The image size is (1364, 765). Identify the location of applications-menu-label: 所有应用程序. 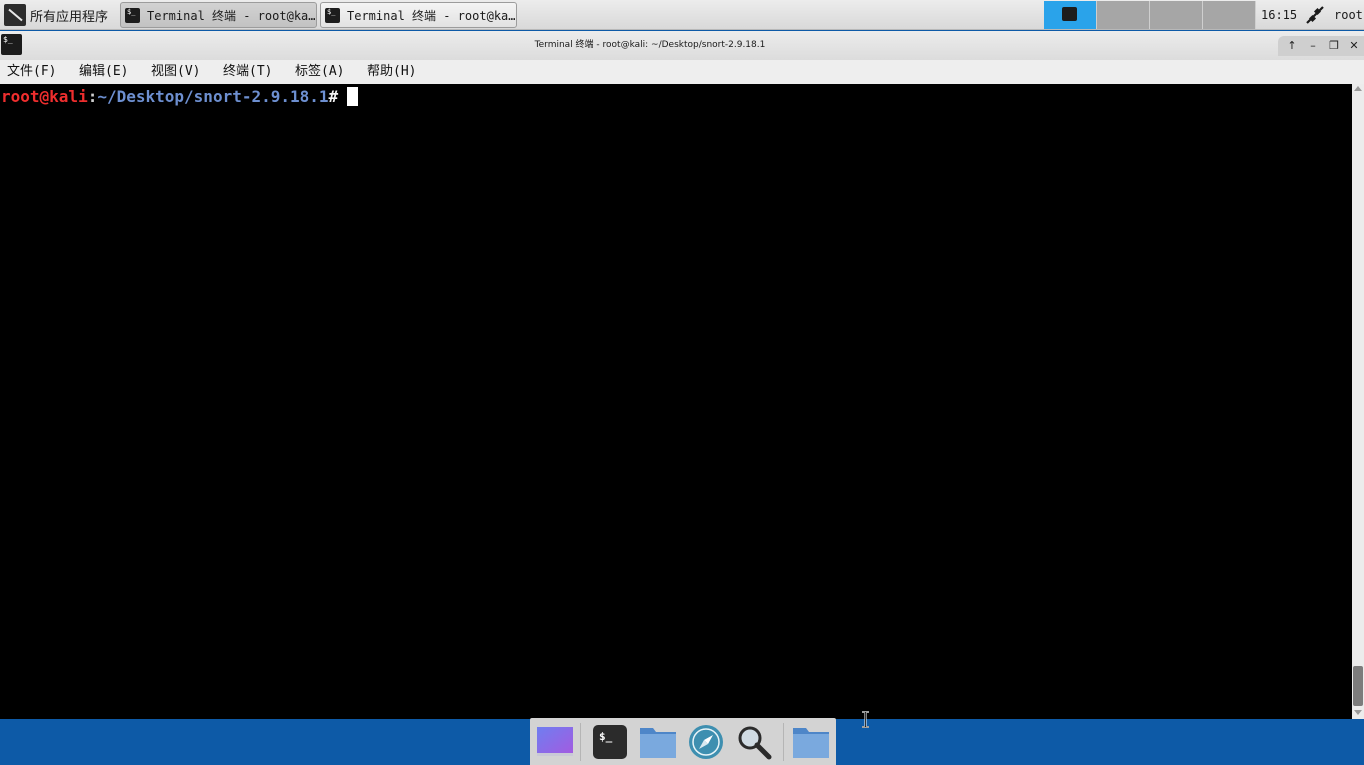
(69, 17).